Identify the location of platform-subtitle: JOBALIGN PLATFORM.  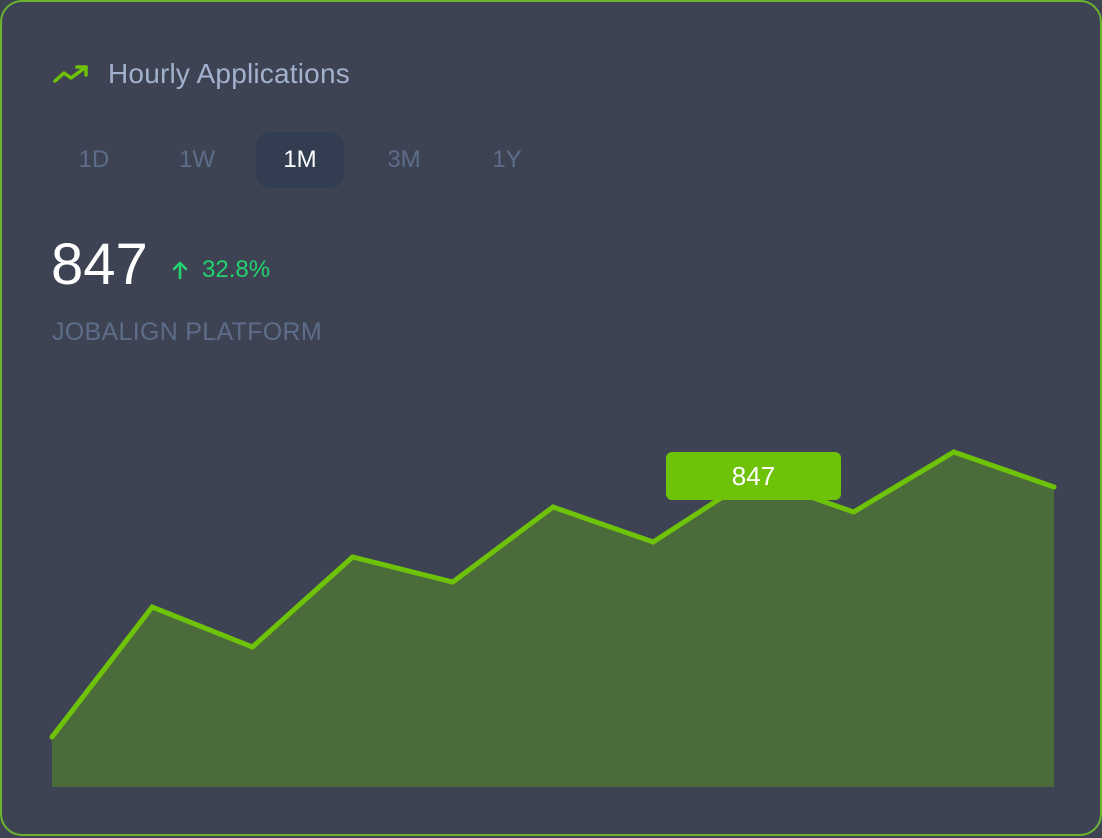
(187, 332).